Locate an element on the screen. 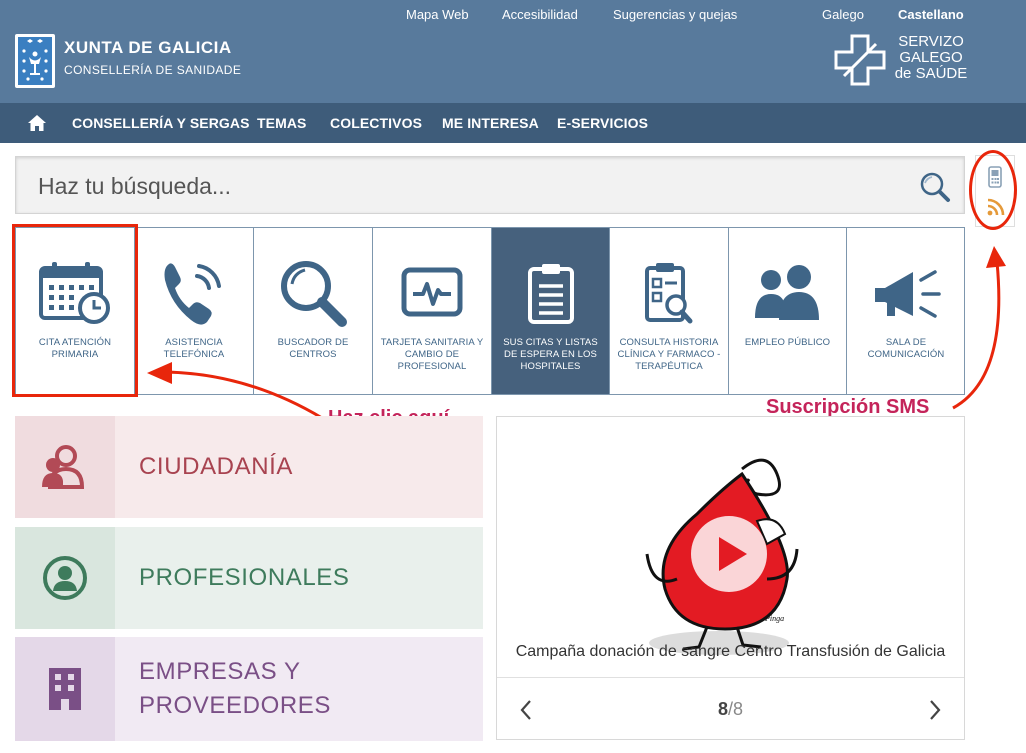 This screenshot has height=753, width=1026. section-label: PROFESIONALES is located at coordinates (244, 577).